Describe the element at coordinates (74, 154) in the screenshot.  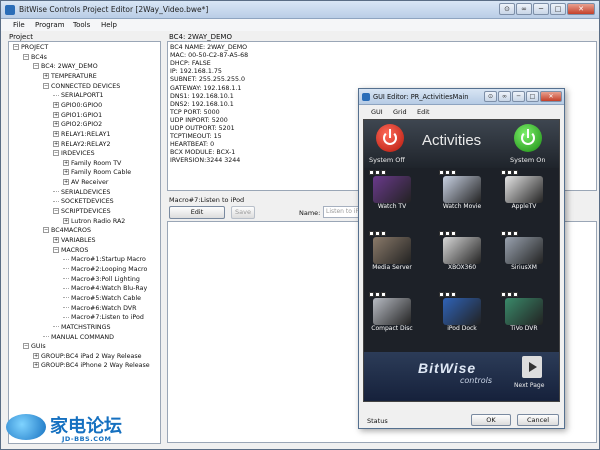
I see `tree-node: − IRDEVICES` at that location.